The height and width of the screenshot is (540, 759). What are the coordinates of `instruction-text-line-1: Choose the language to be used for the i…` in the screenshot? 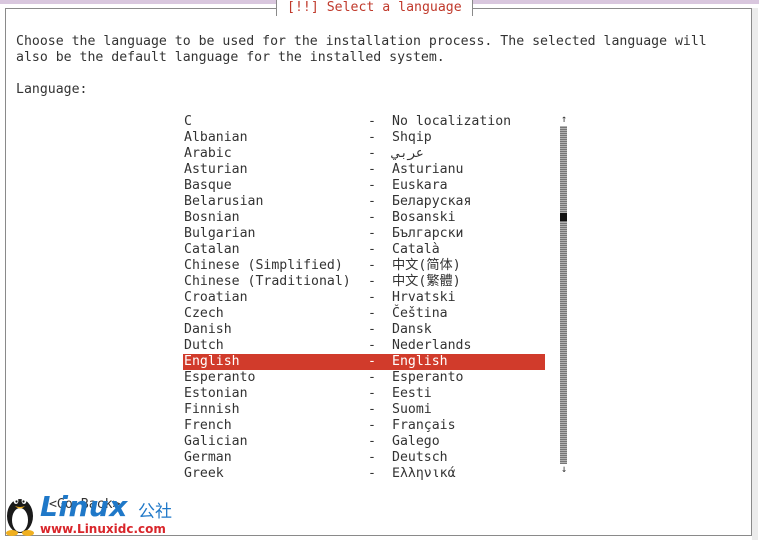 It's located at (361, 41).